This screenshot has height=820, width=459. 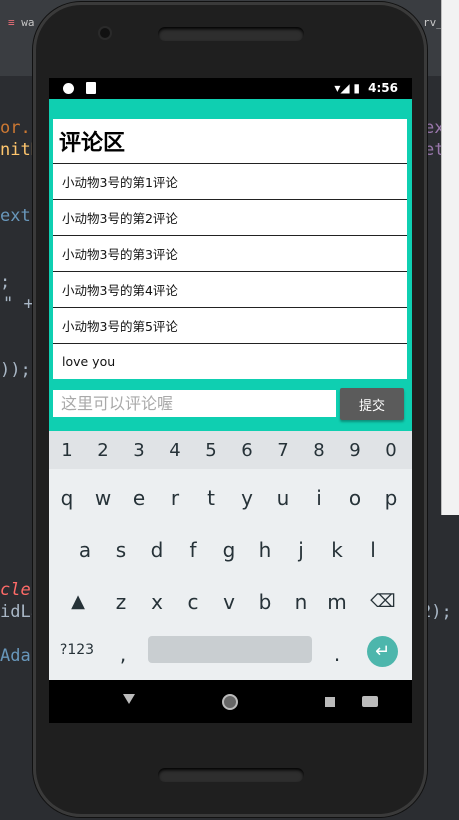 What do you see at coordinates (373, 550) in the screenshot?
I see `key-l: l` at bounding box center [373, 550].